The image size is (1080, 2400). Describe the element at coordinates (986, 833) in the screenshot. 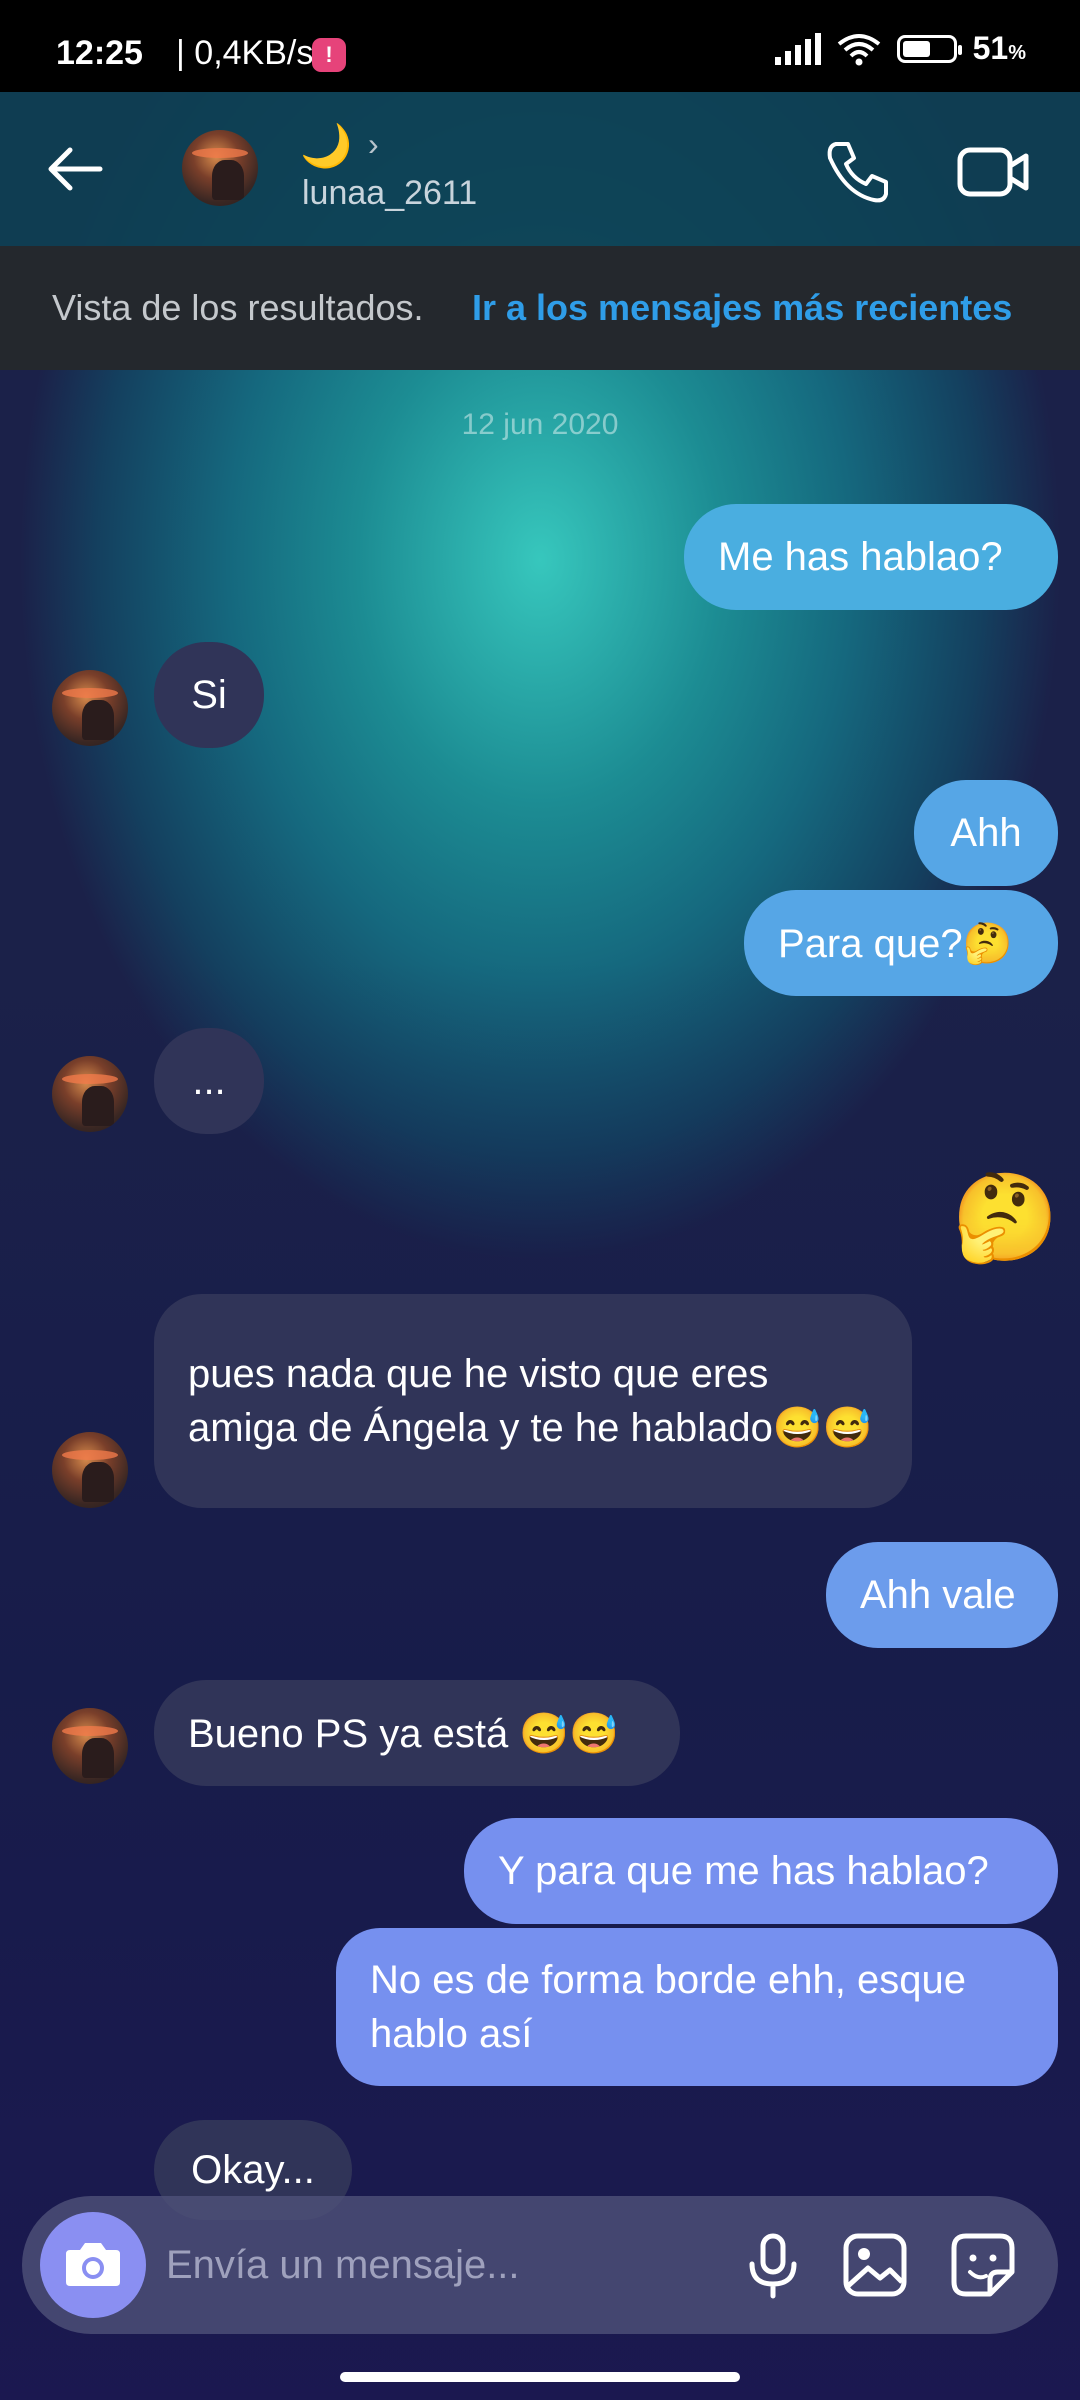

I see `message-bubble-sent: Ahh` at that location.